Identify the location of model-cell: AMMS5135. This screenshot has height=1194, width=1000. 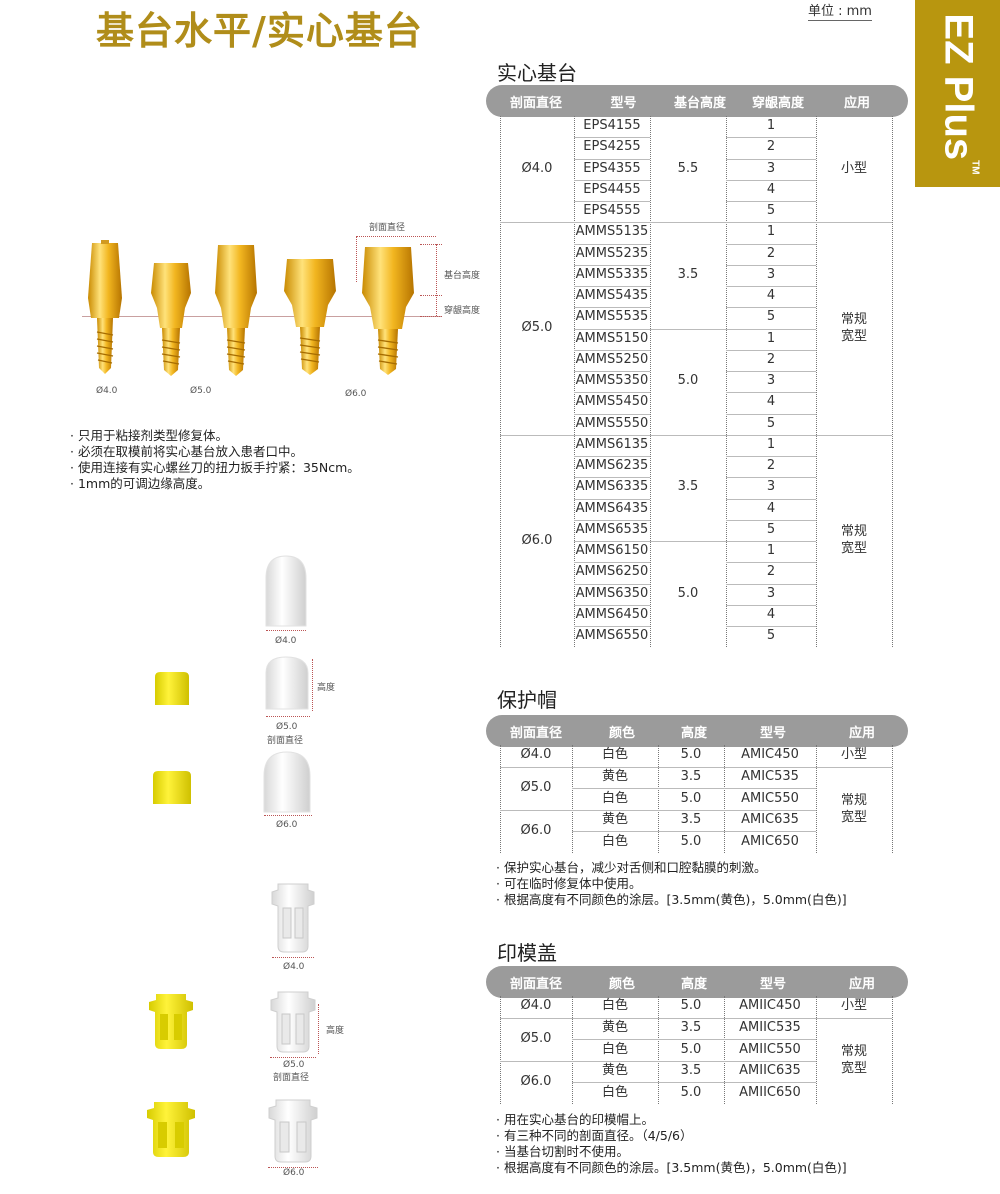
(612, 232).